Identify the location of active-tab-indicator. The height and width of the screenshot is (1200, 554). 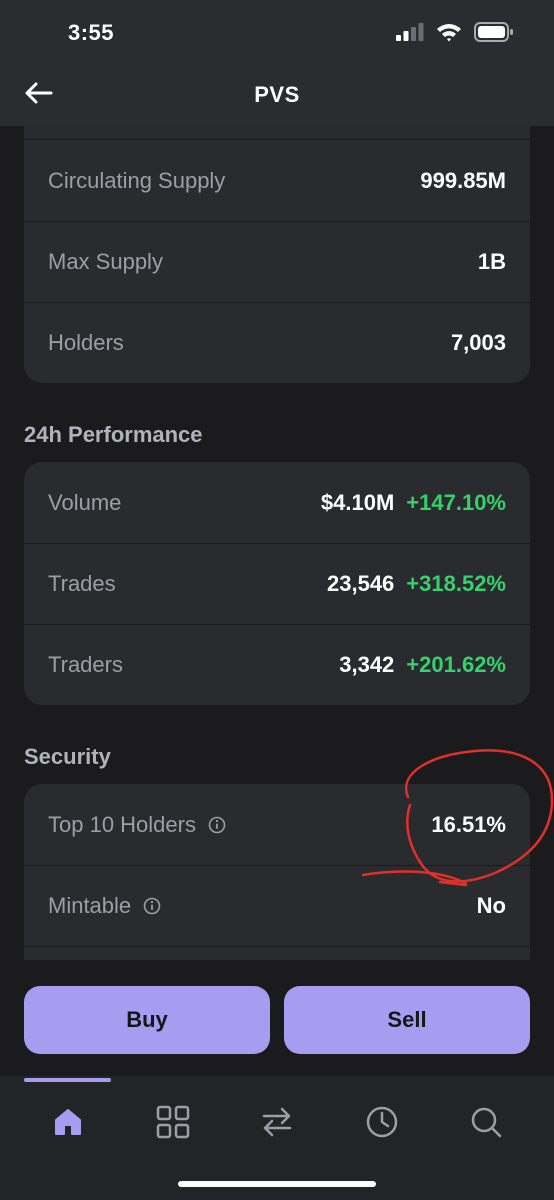
(67, 1080).